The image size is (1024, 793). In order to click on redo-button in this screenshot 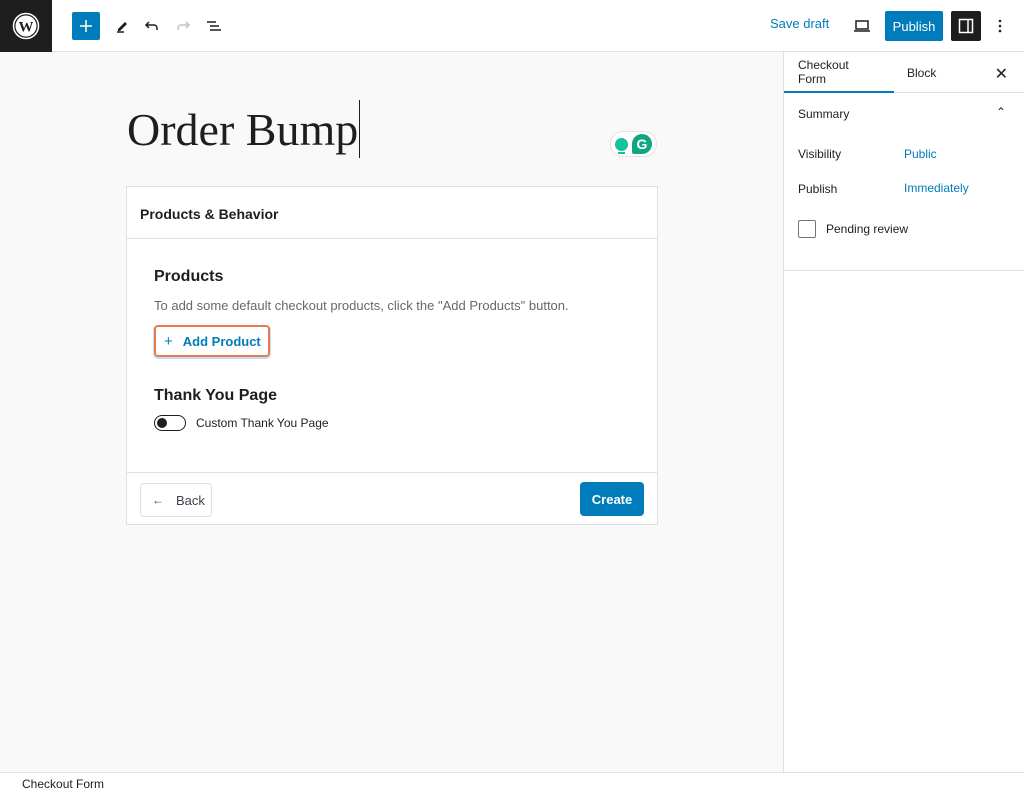, I will do `click(183, 26)`.